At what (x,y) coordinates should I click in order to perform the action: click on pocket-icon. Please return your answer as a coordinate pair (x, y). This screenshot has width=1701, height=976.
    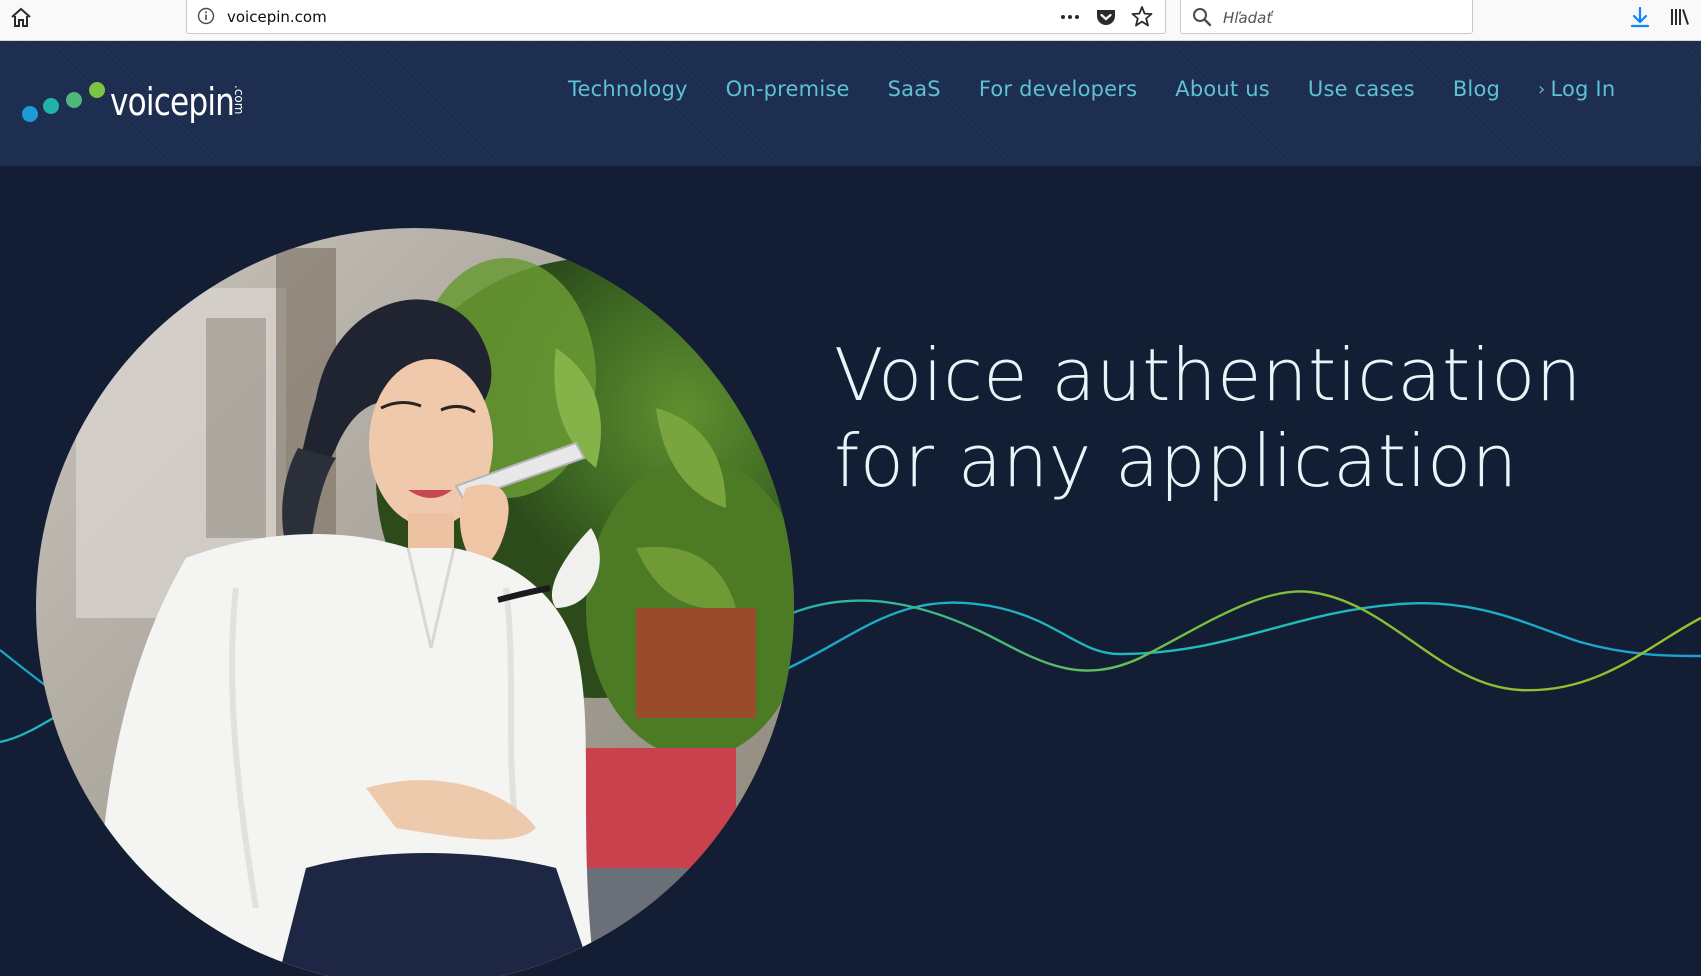
    Looking at the image, I should click on (1106, 17).